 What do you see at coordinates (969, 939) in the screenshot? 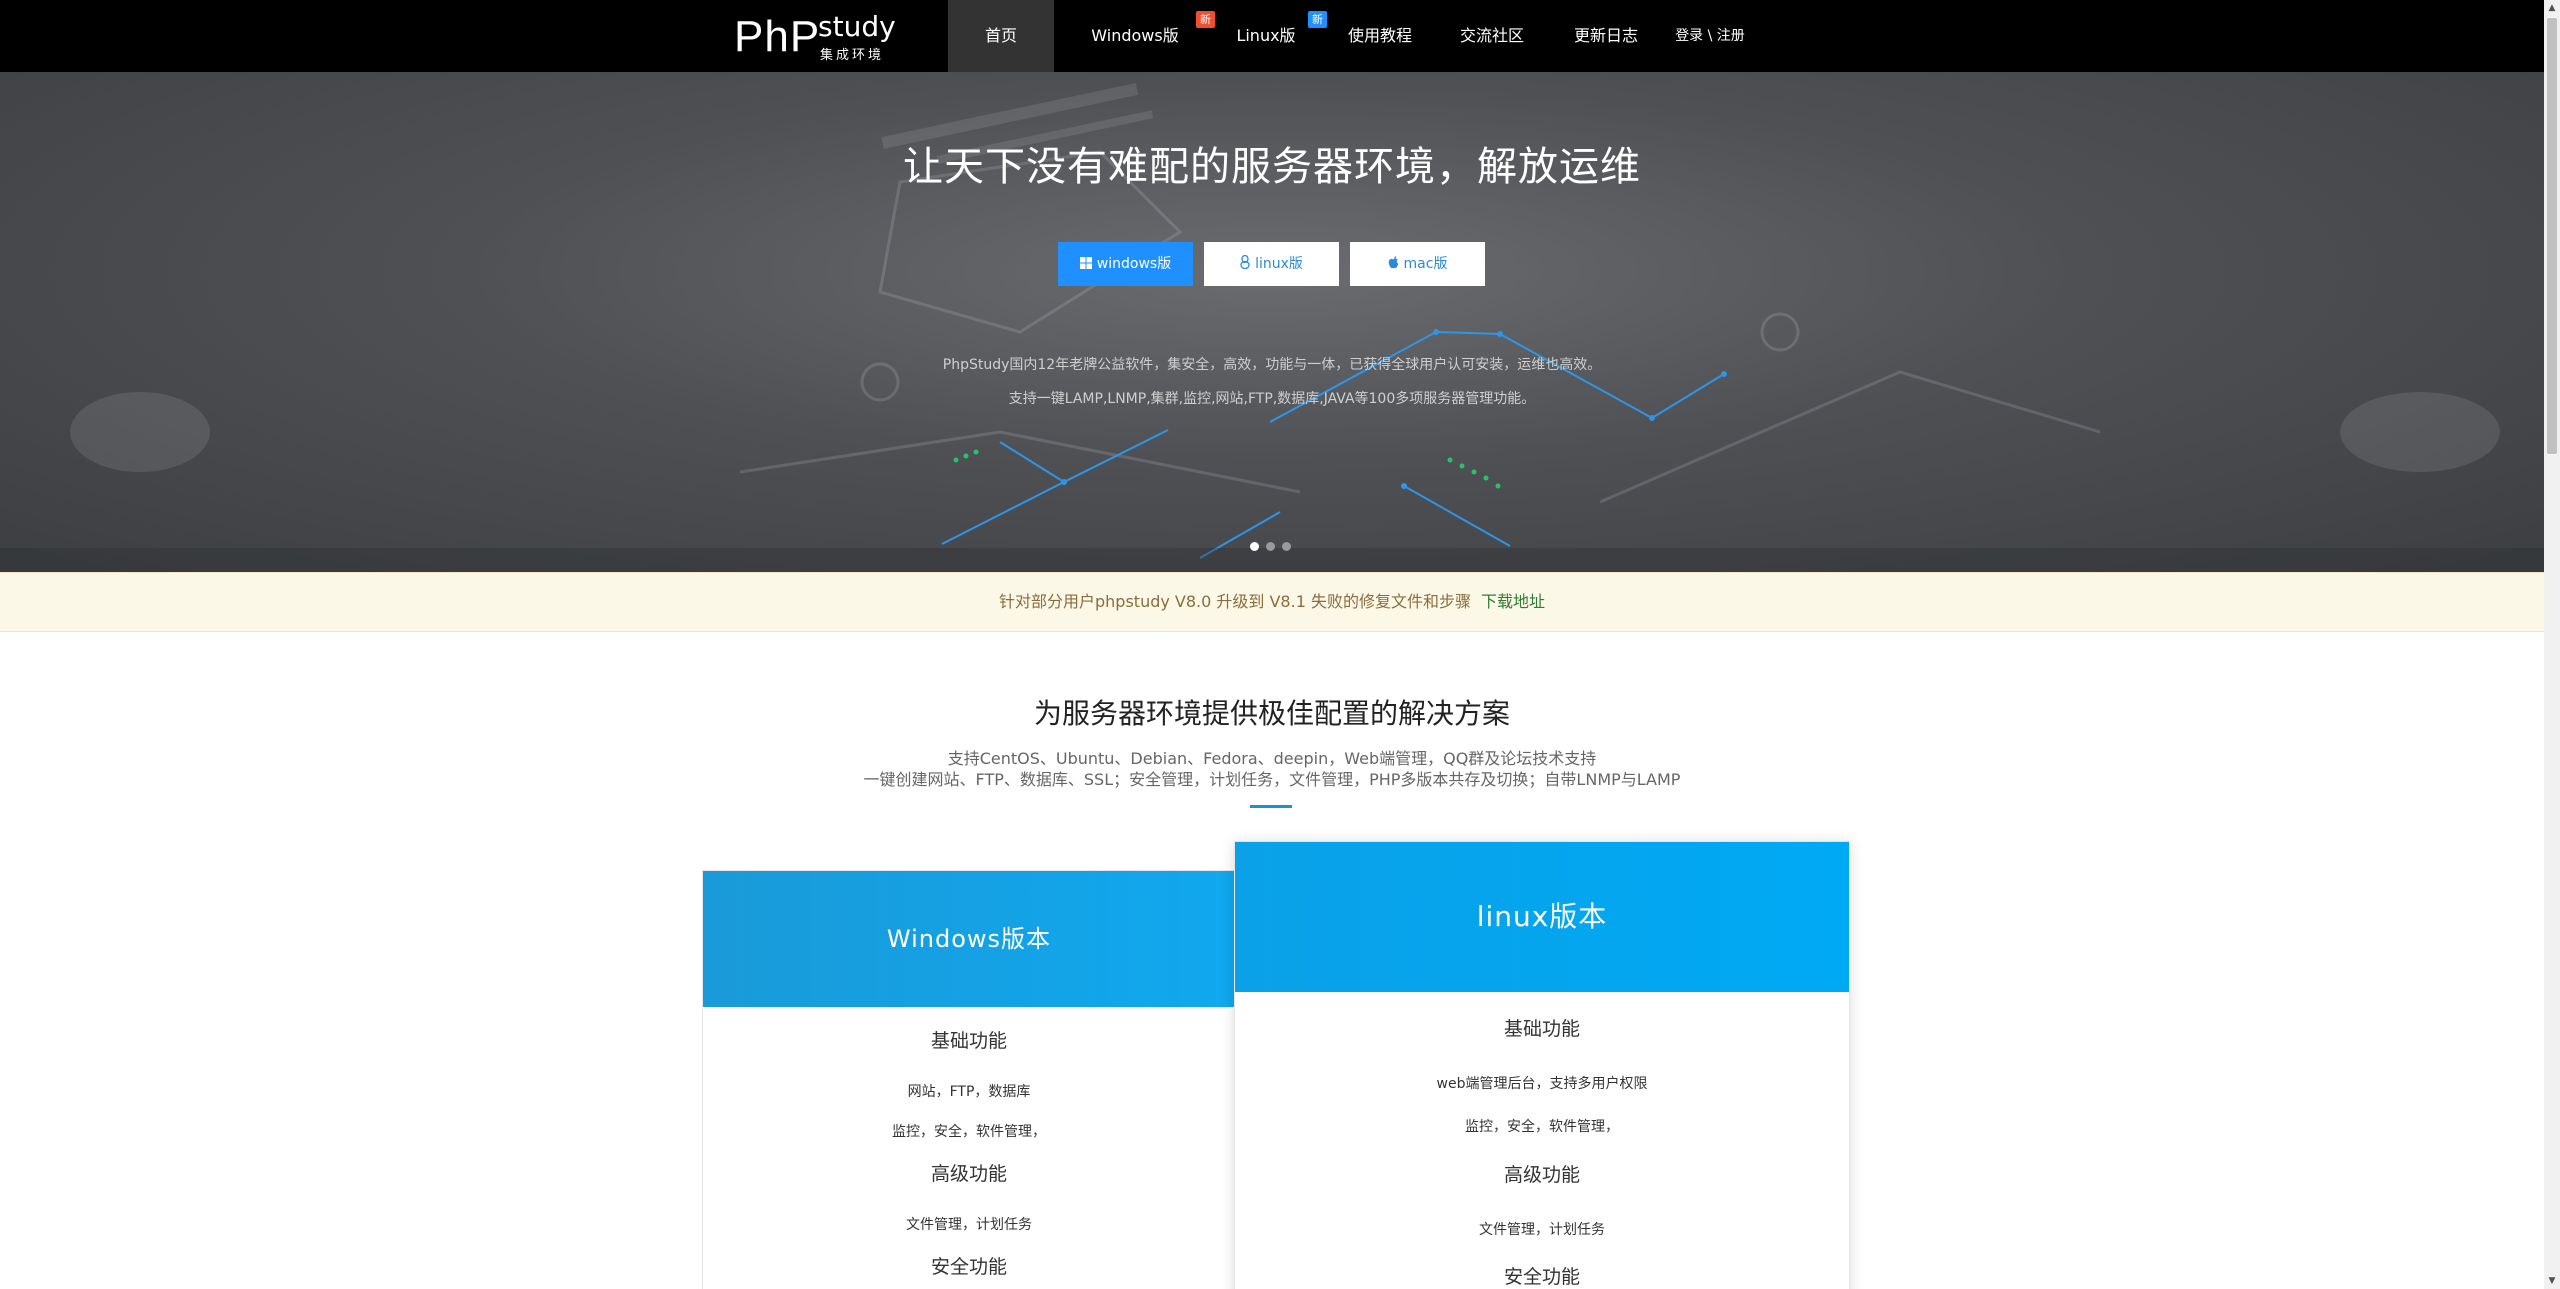
I see `windows-card-title: Windows版本` at bounding box center [969, 939].